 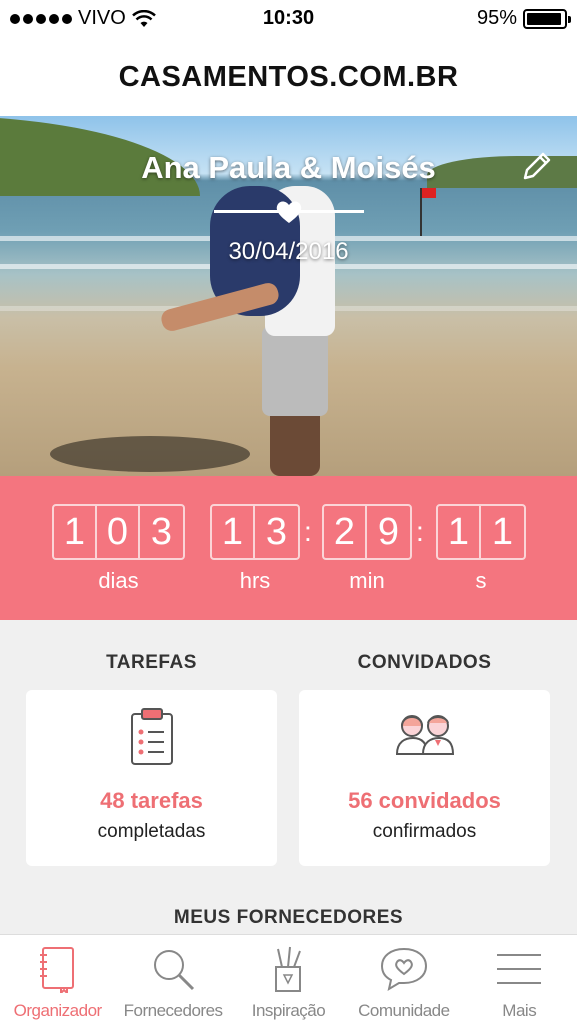 What do you see at coordinates (345, 532) in the screenshot?
I see `countdown-digit: 2` at bounding box center [345, 532].